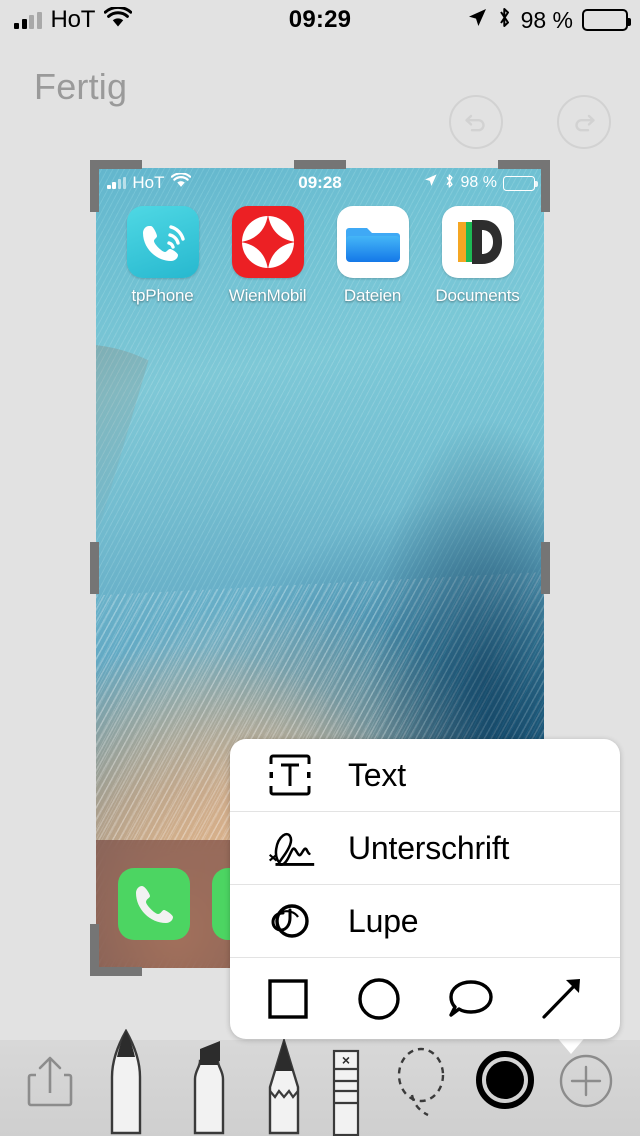 This screenshot has width=640, height=1136. What do you see at coordinates (425, 775) in the screenshot?
I see `popup-item-text: Text` at bounding box center [425, 775].